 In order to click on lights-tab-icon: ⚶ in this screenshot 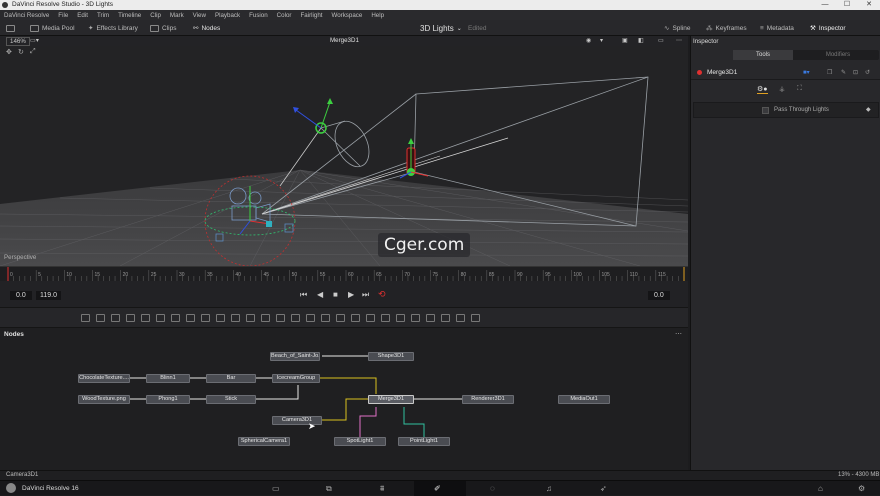, I will do `click(782, 89)`.